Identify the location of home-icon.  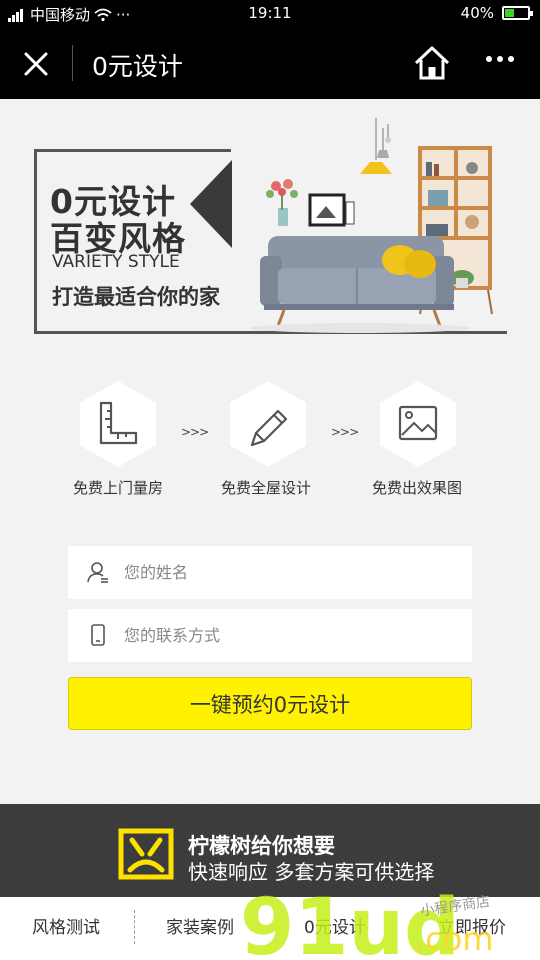
(432, 63).